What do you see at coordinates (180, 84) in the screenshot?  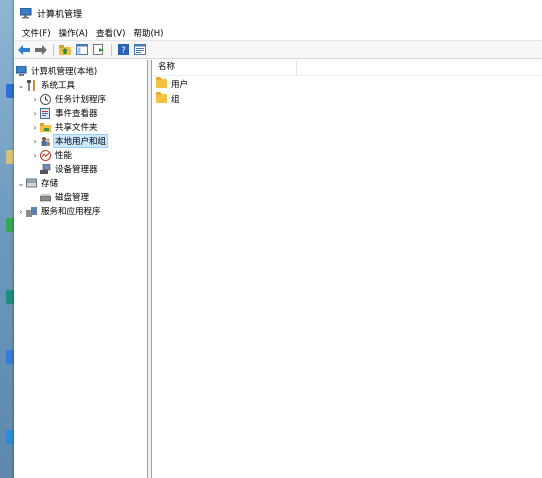 I see `list-item-label: 用户` at bounding box center [180, 84].